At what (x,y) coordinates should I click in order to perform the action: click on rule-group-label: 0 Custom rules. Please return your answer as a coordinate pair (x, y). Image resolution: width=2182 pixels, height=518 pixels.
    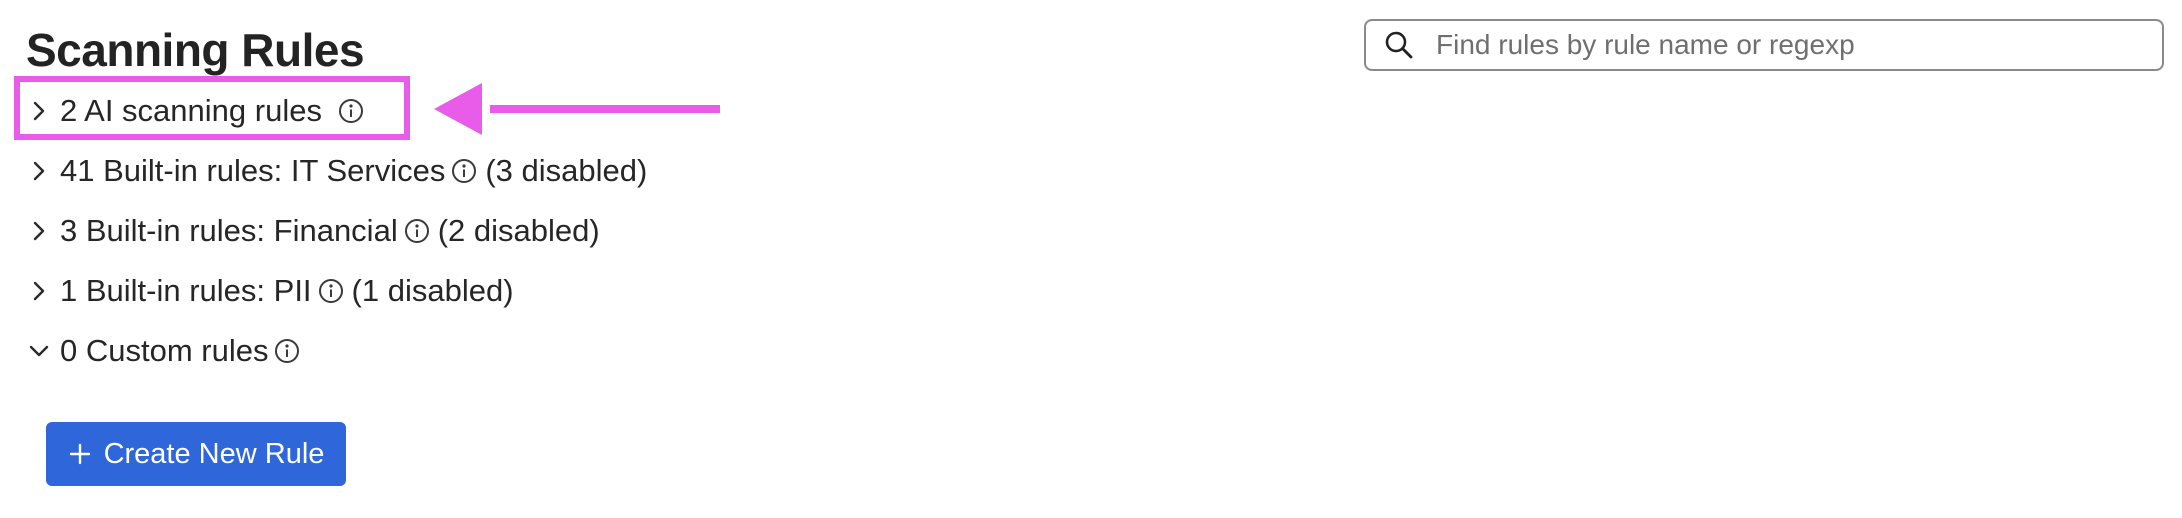
    Looking at the image, I should click on (164, 350).